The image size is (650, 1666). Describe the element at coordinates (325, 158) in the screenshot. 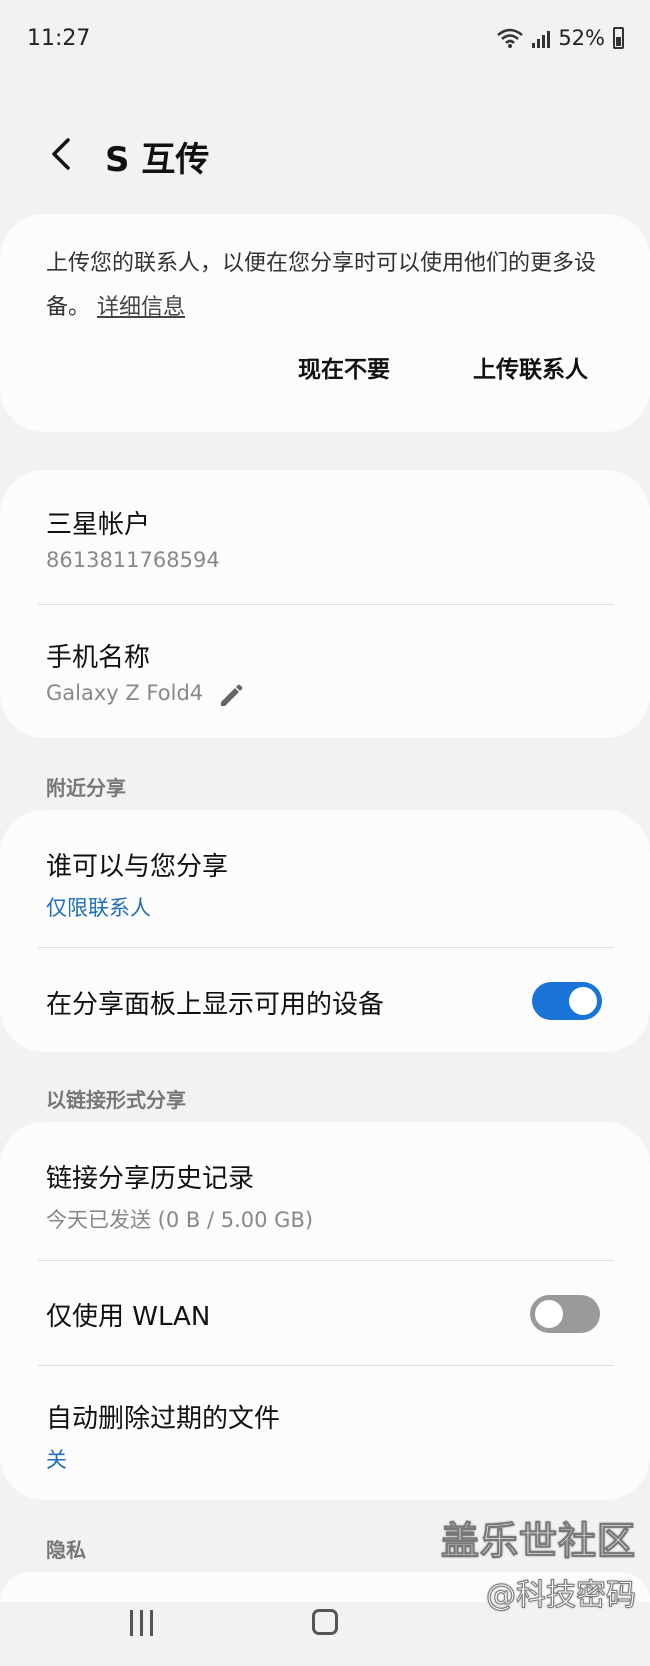

I see `app-header: S 互传` at that location.